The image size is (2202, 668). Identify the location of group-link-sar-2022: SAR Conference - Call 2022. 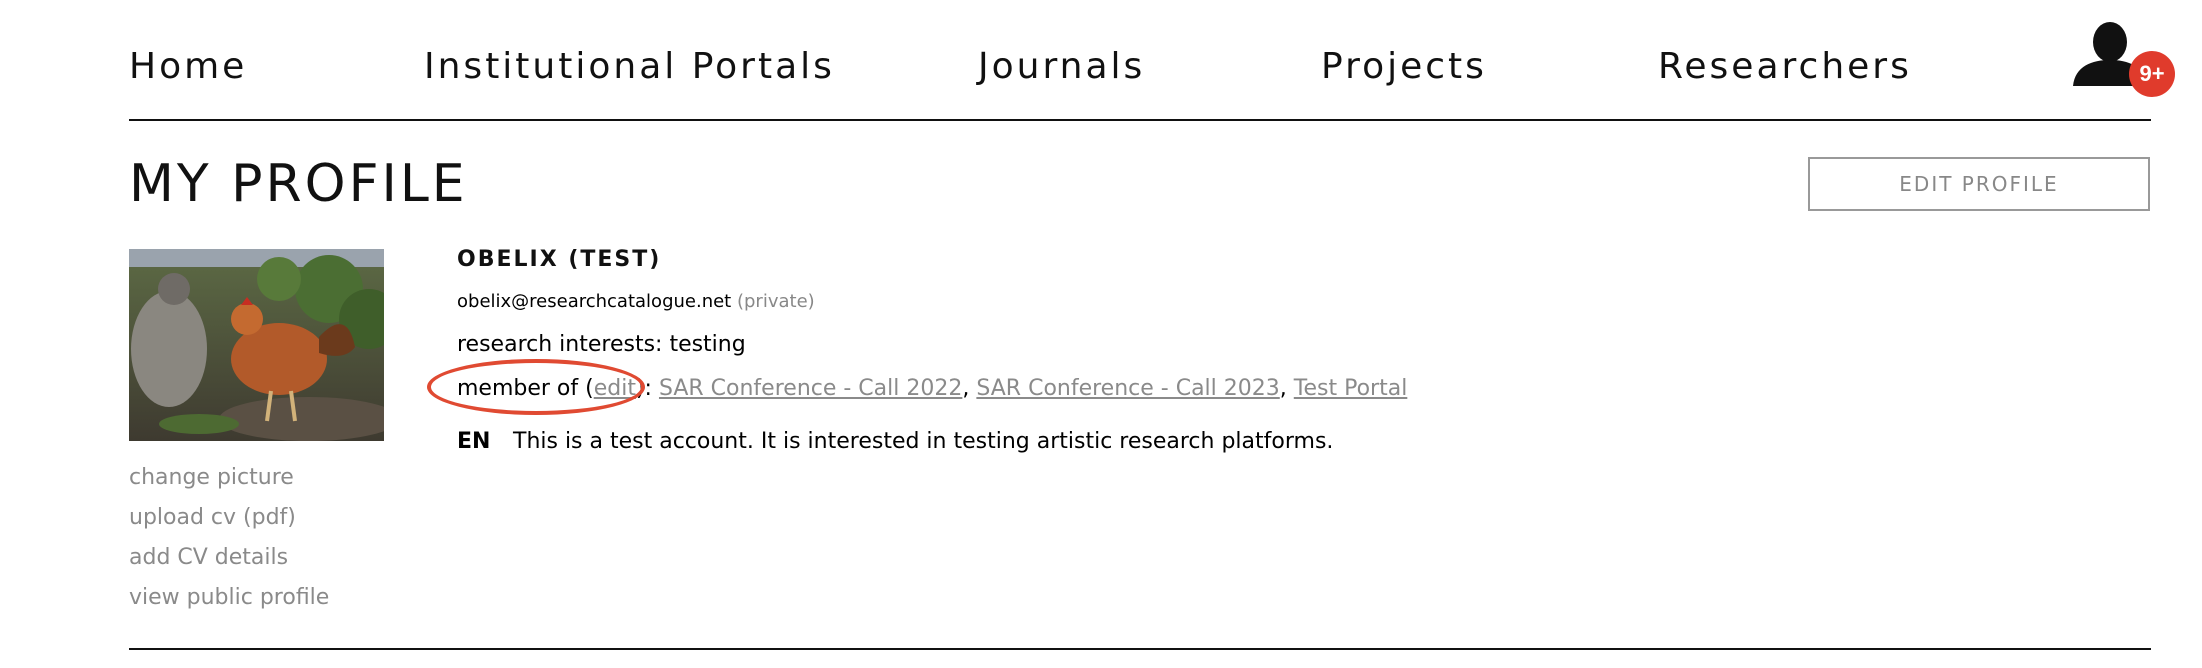
(810, 388).